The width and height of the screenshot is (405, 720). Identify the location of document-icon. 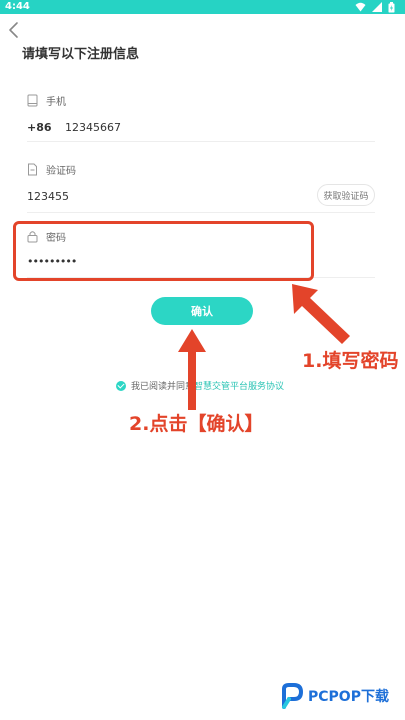
(32, 169).